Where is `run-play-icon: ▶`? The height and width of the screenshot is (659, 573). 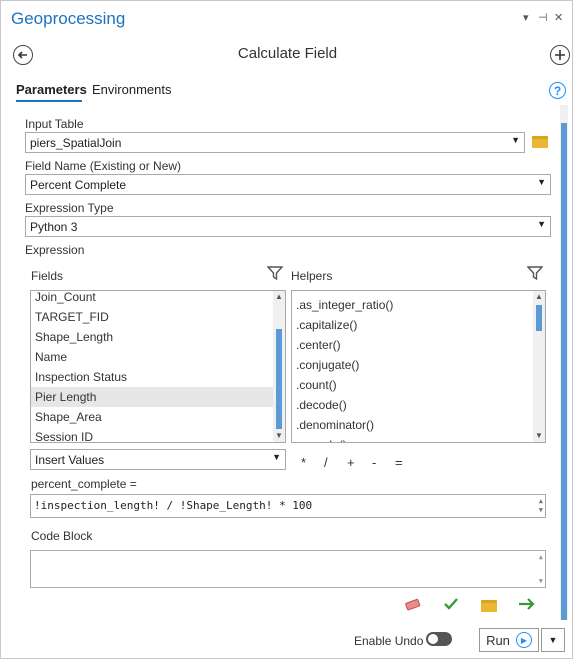 run-play-icon: ▶ is located at coordinates (523, 640).